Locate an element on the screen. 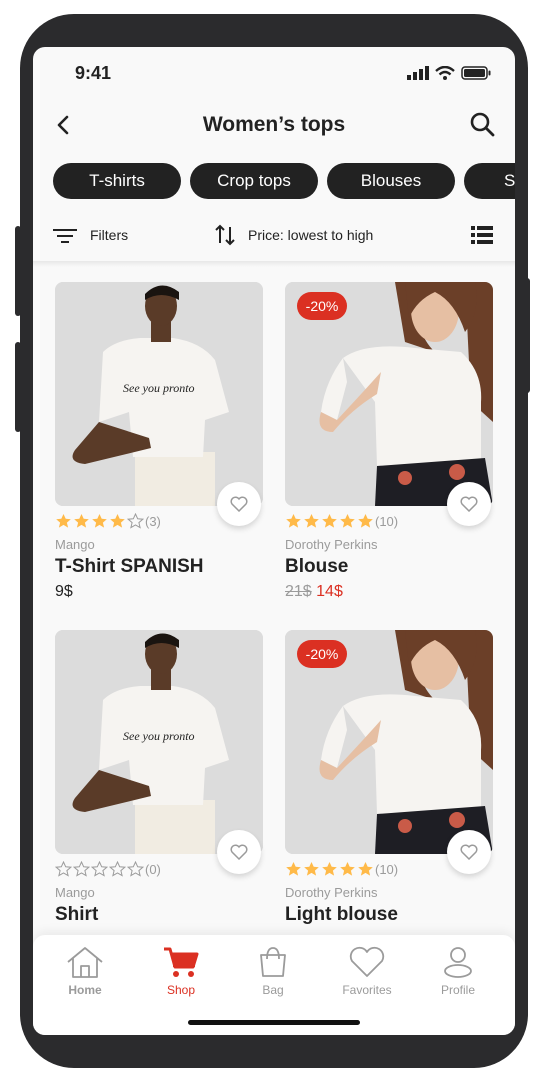 The width and height of the screenshot is (538, 1079). rating-stars: (0) is located at coordinates (108, 869).